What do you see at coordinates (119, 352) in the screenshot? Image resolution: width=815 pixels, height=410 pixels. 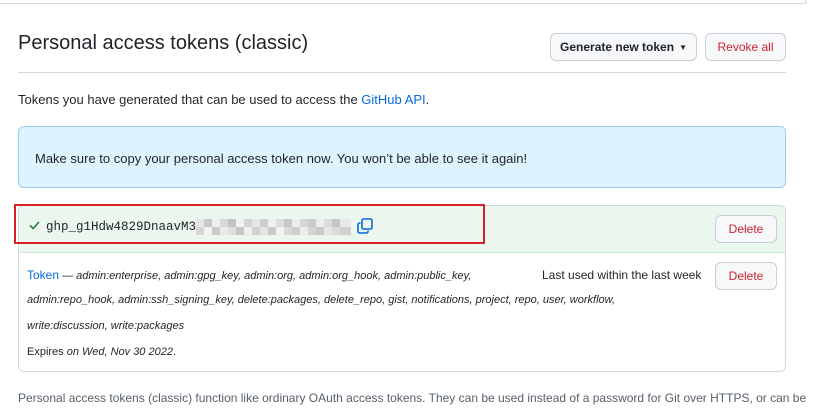 I see `expires-date: on Wed, Nov 30 2022` at bounding box center [119, 352].